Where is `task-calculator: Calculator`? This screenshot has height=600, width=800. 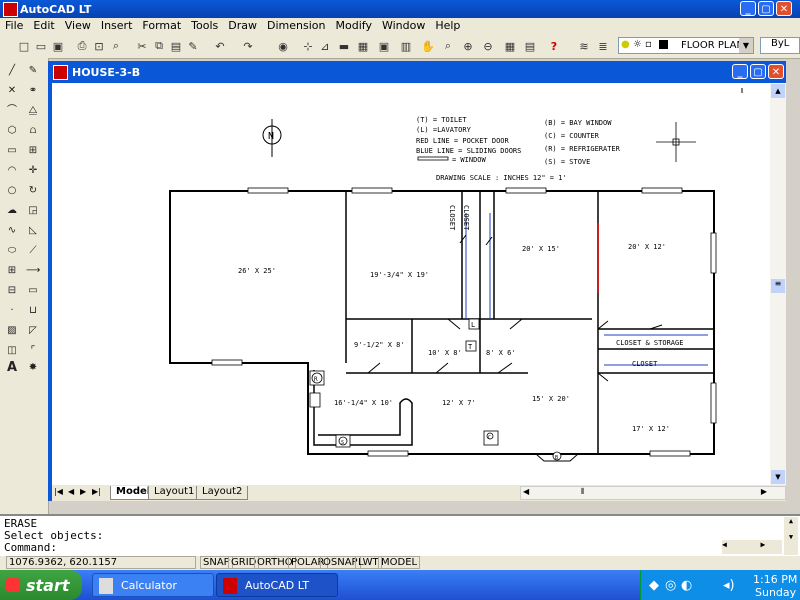
task-calculator: Calculator is located at coordinates (153, 585).